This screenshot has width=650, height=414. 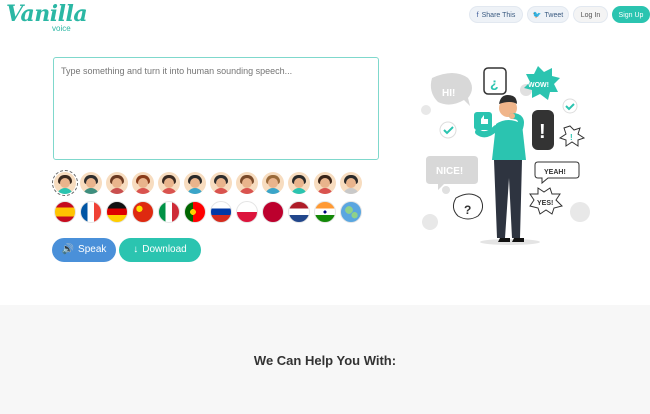 I want to click on download-icon: ↓, so click(x=136, y=249).